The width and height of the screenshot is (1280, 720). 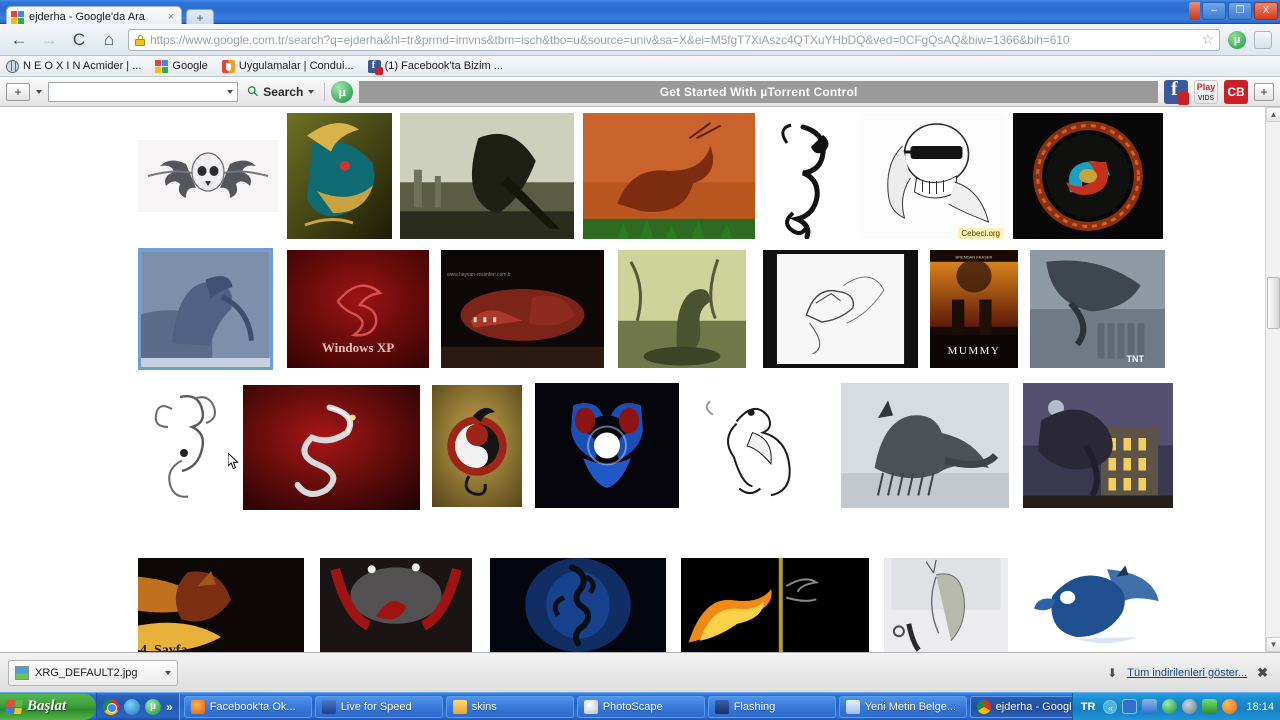 I want to click on toolbar-separator, so click(x=325, y=91).